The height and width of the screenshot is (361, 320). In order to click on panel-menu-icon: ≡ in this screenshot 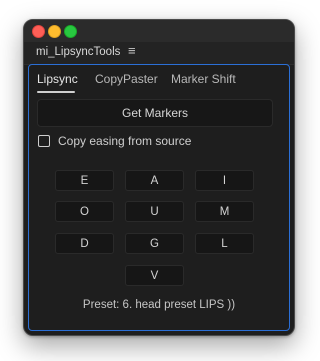, I will do `click(132, 50)`.